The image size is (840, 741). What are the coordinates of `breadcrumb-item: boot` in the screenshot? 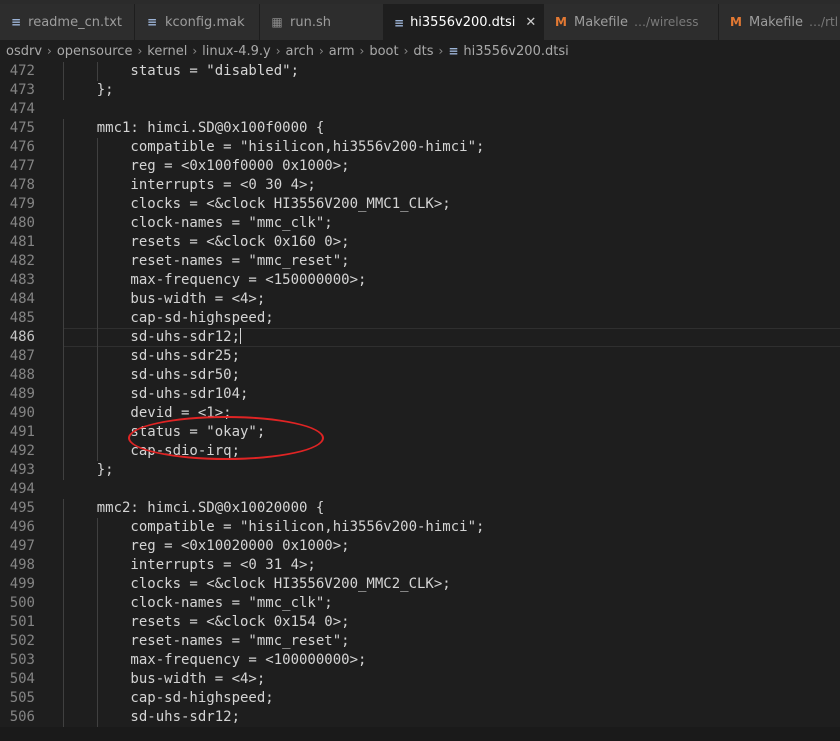 It's located at (383, 51).